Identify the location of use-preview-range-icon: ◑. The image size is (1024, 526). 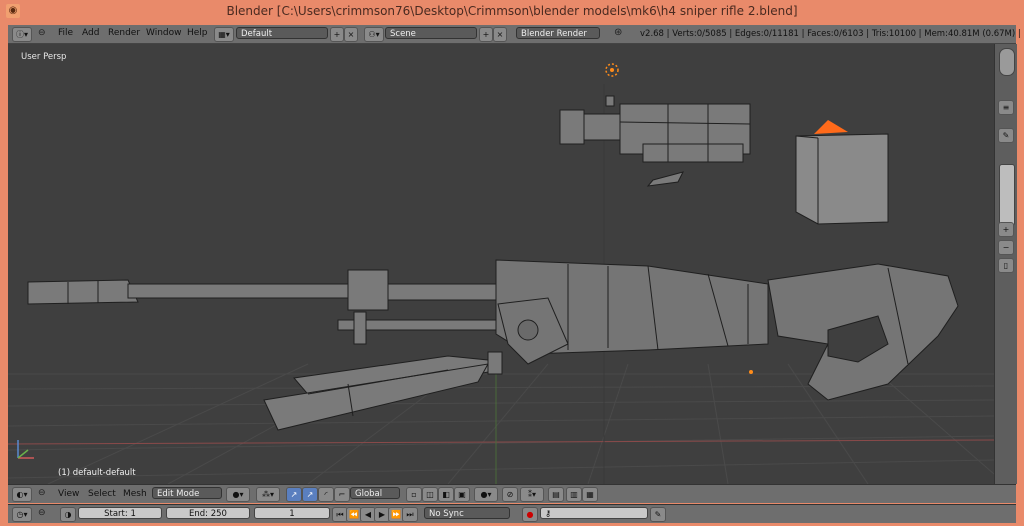
(68, 514).